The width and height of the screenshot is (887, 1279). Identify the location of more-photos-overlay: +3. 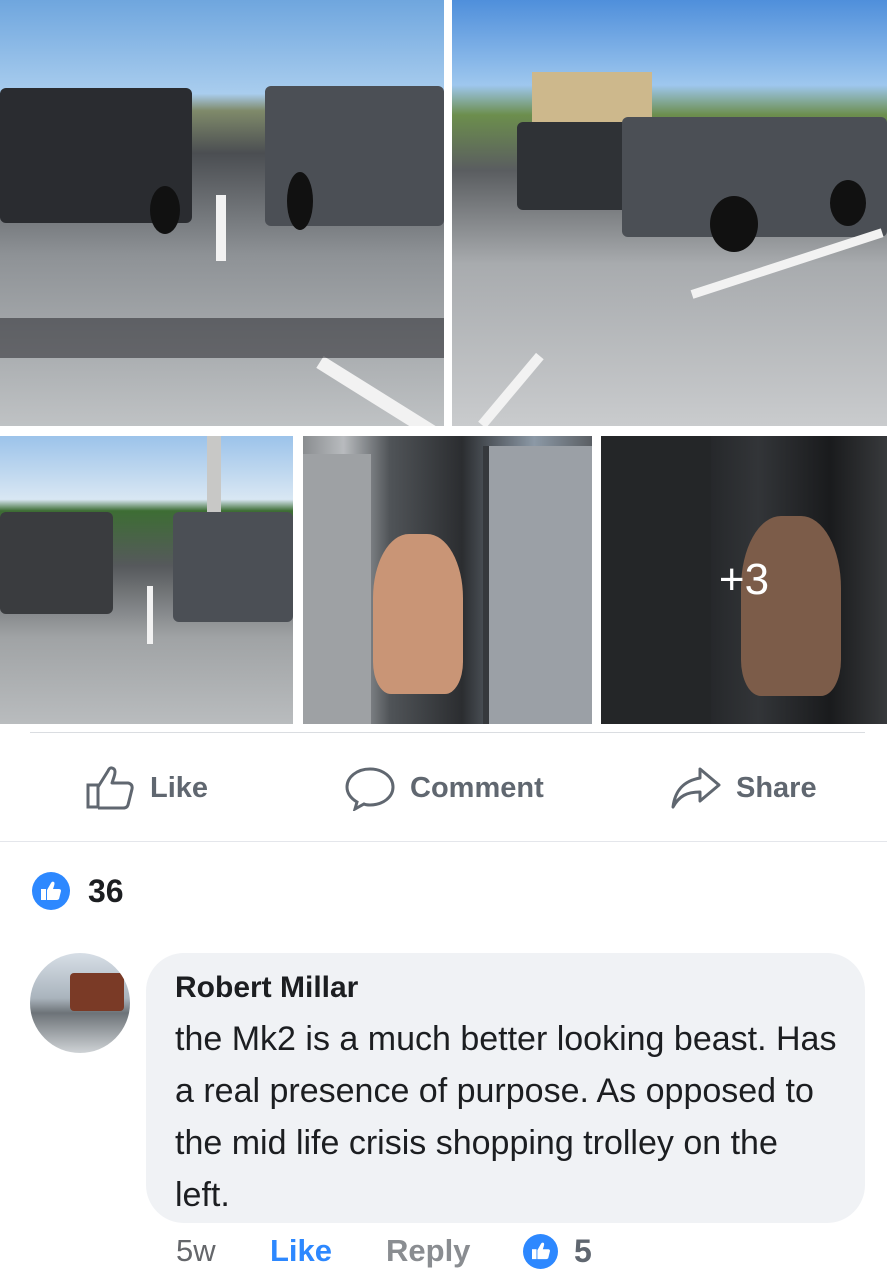
(744, 580).